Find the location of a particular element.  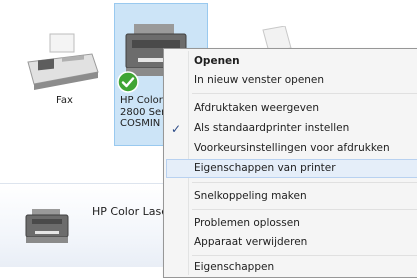

menu-item-properties: Eigenschappen is located at coordinates (234, 267).